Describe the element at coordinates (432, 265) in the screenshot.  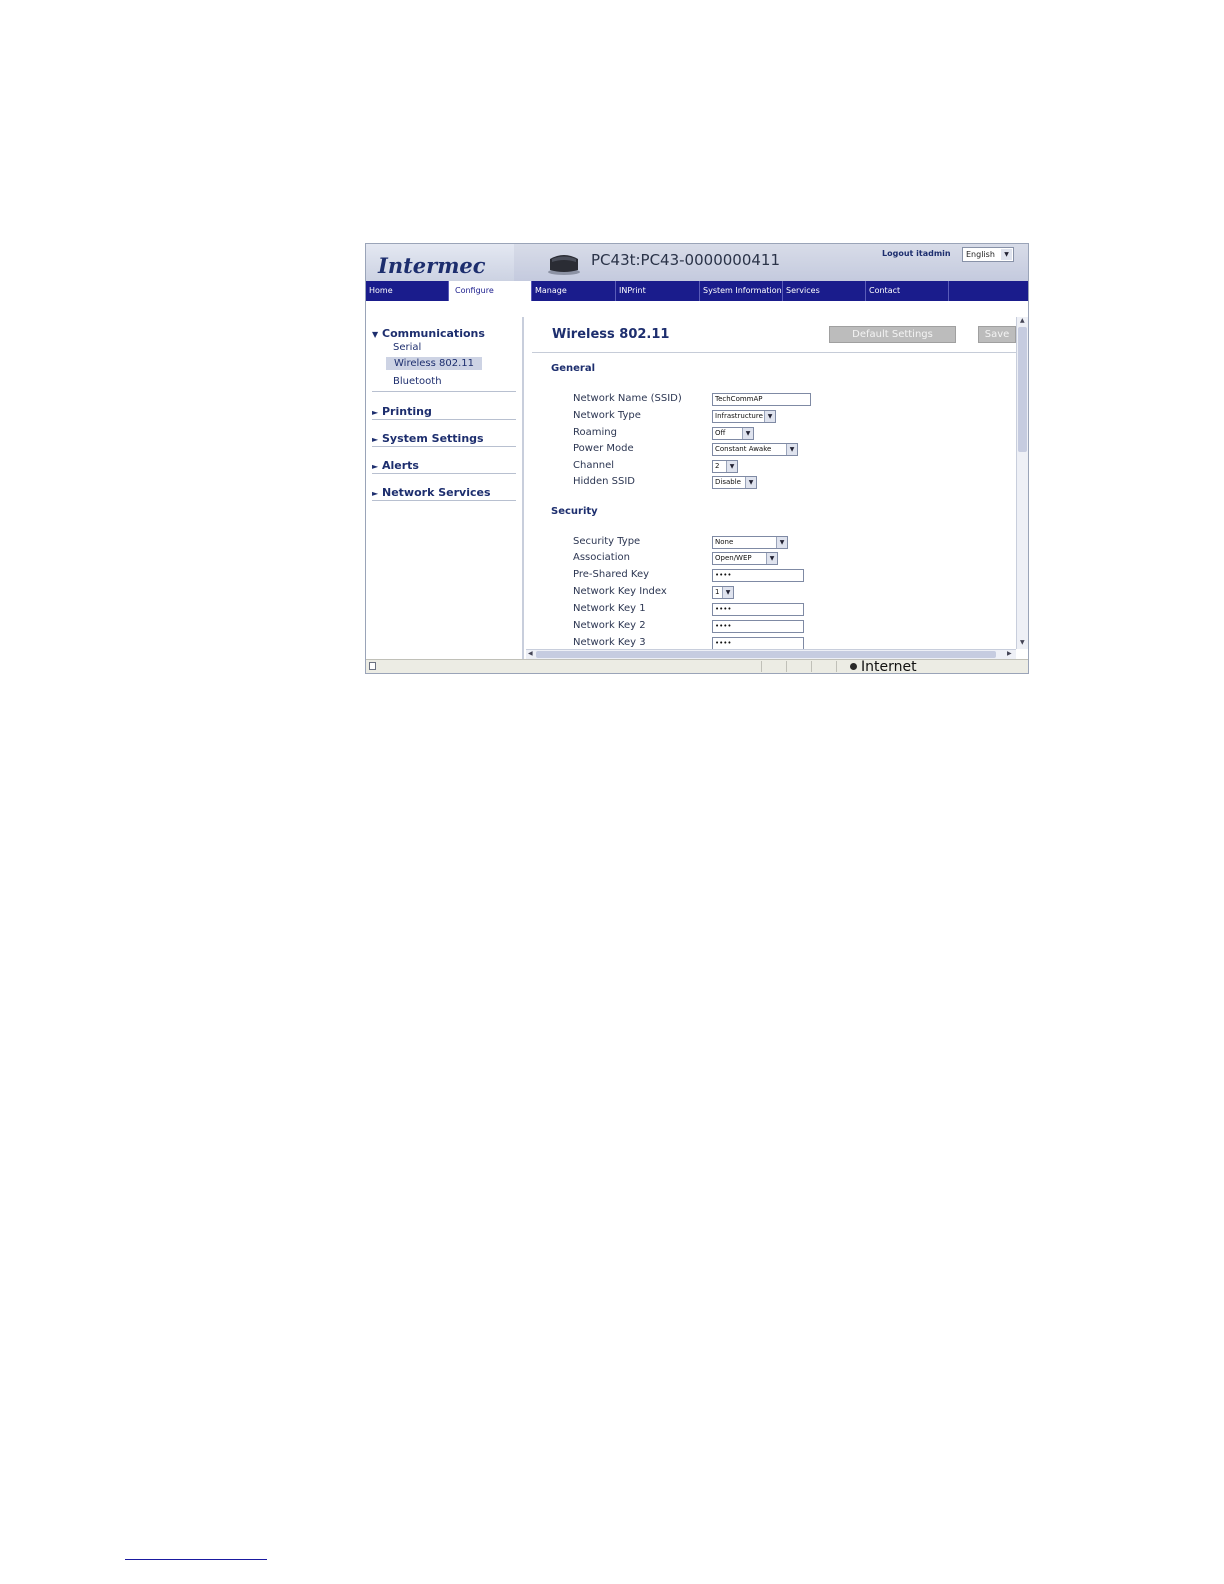
I see `intermec-logo: Intermec` at that location.